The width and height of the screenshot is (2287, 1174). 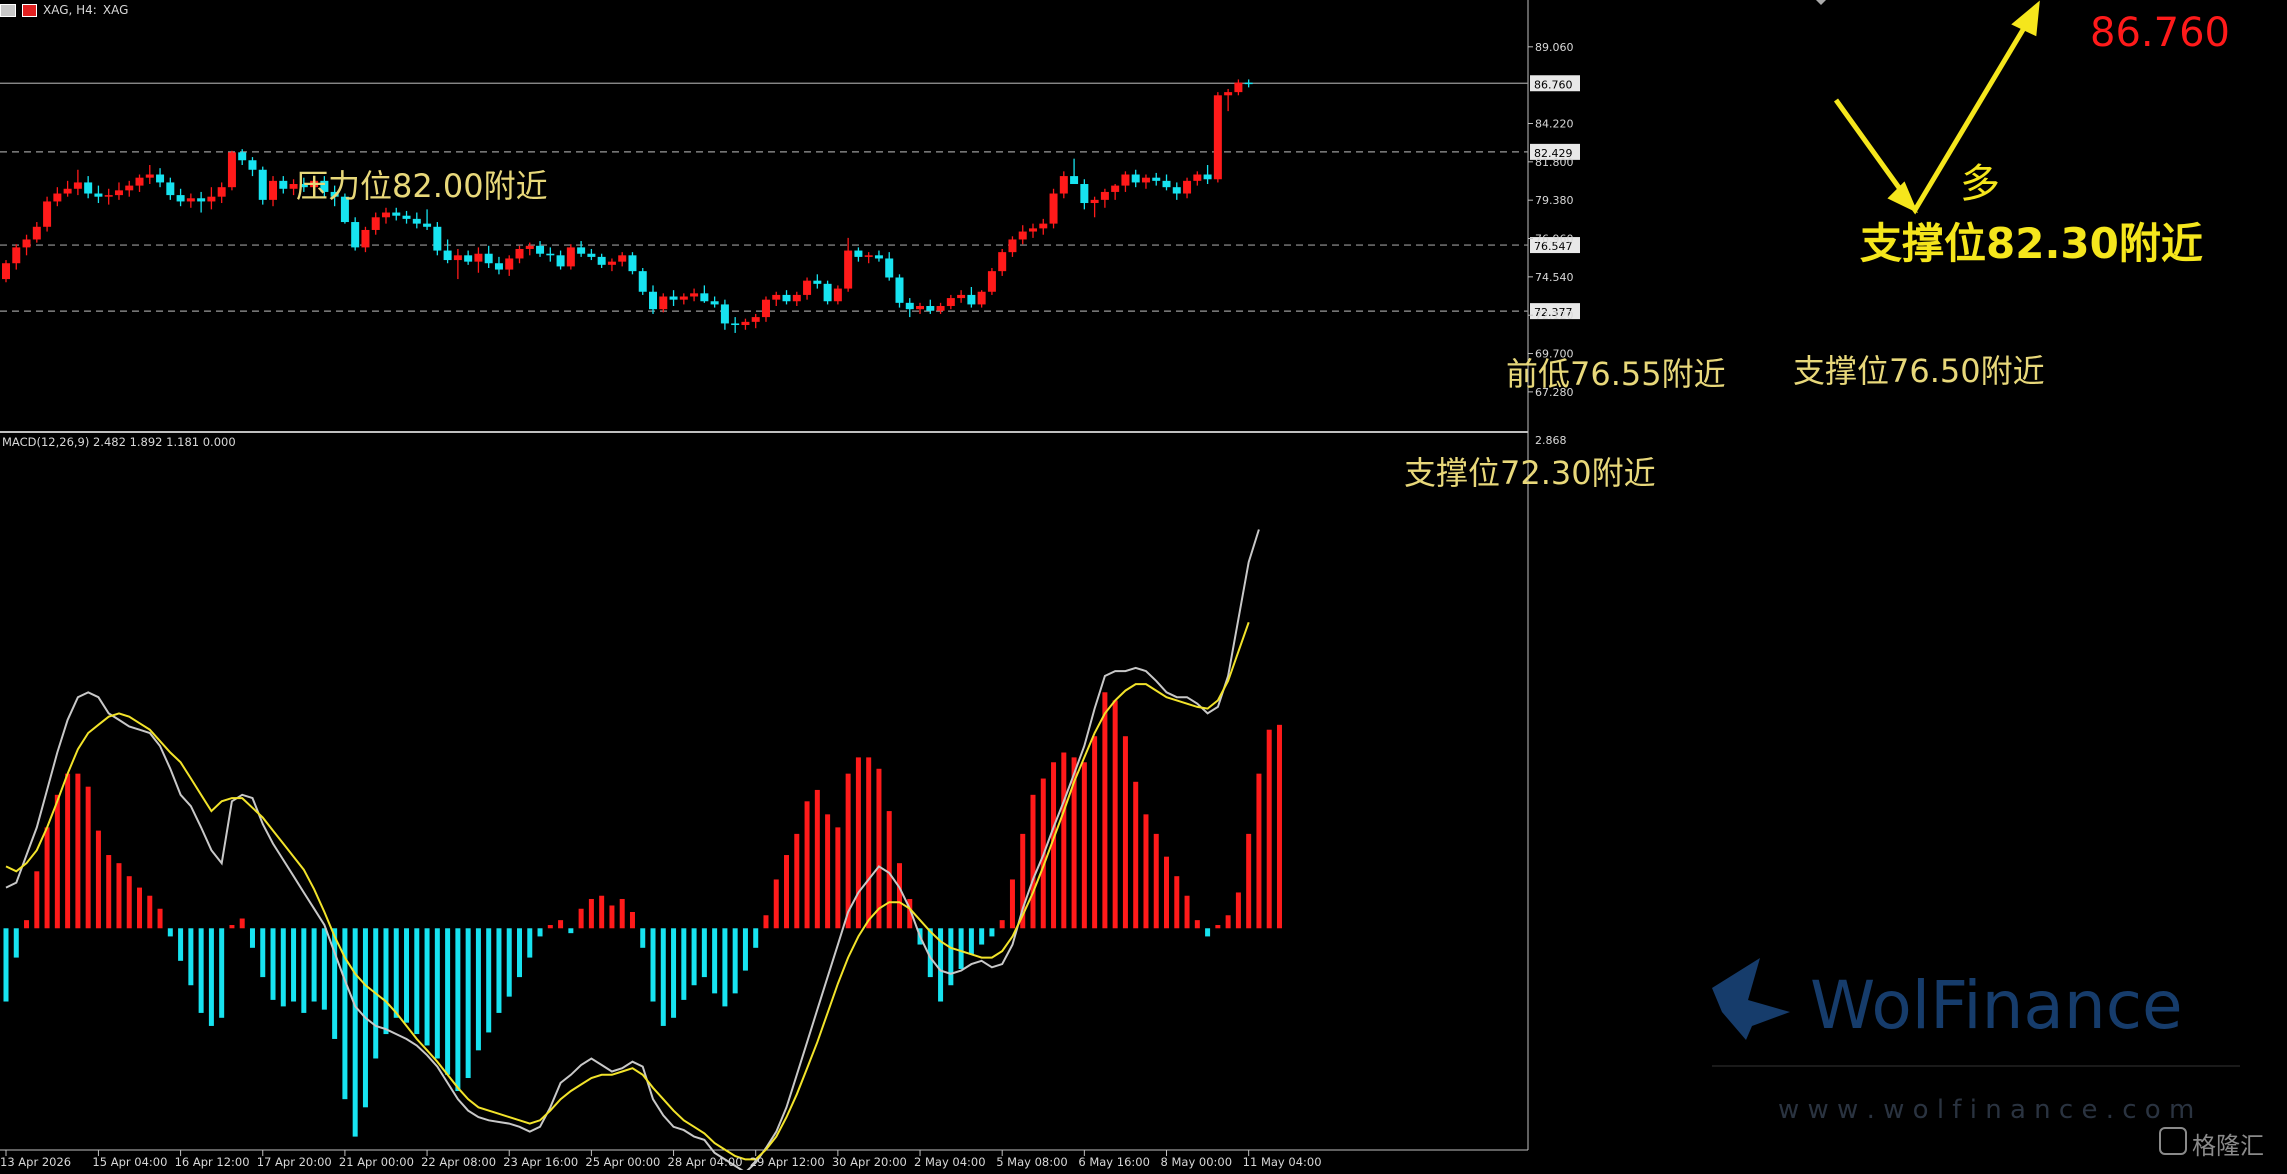 I want to click on x-tick-label: 5 May 08:00, so click(x=1032, y=1162).